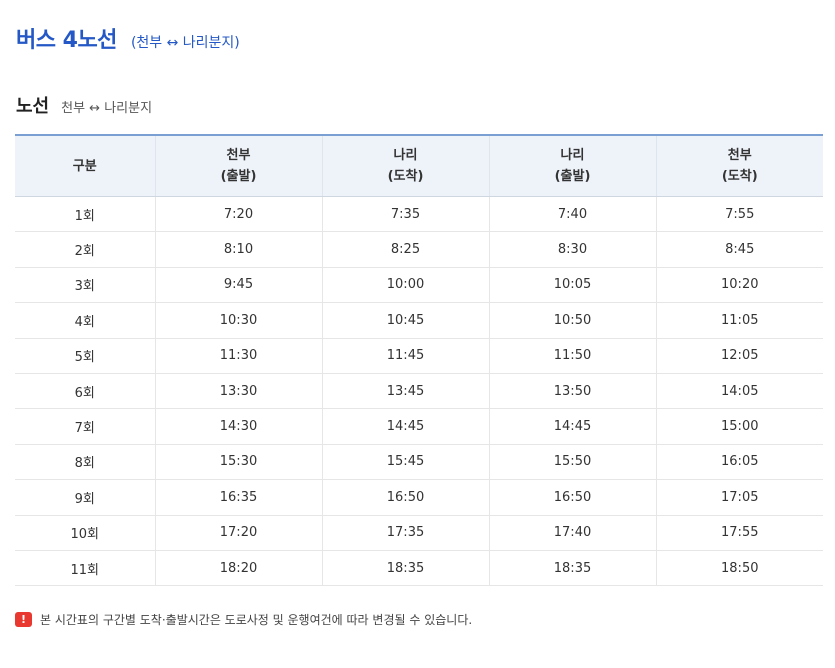 This screenshot has height=668, width=835. I want to click on title-row: 버스 4노선 (천부 ↔ 나리분지), so click(128, 38).